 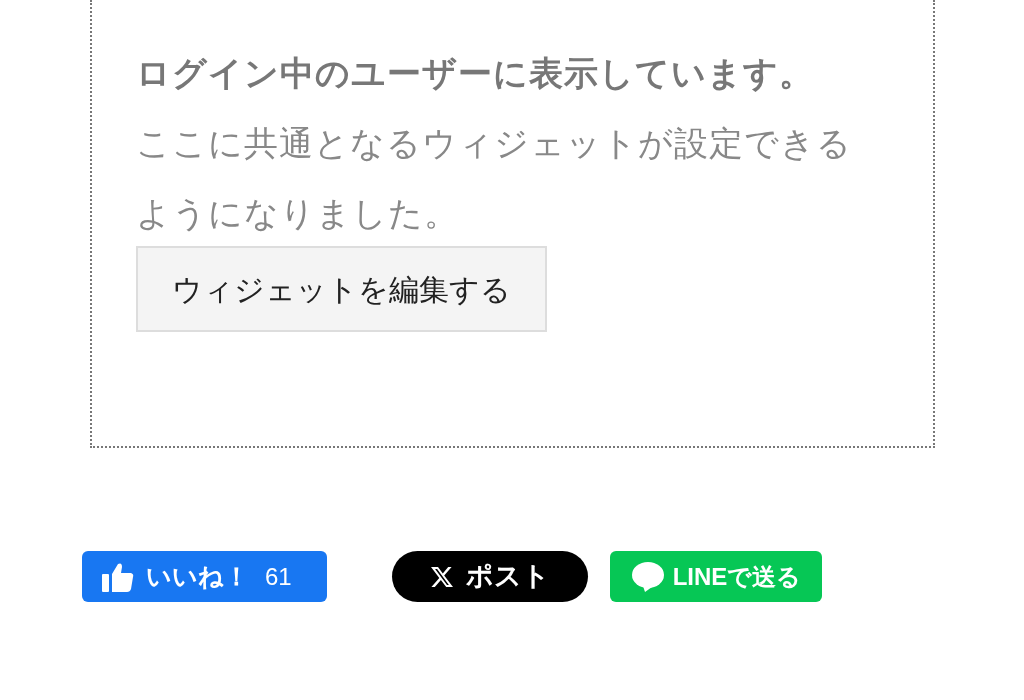 What do you see at coordinates (494, 178) in the screenshot?
I see `widget-description: ここに共通となるウィジェットが設定できるようになりました。` at bounding box center [494, 178].